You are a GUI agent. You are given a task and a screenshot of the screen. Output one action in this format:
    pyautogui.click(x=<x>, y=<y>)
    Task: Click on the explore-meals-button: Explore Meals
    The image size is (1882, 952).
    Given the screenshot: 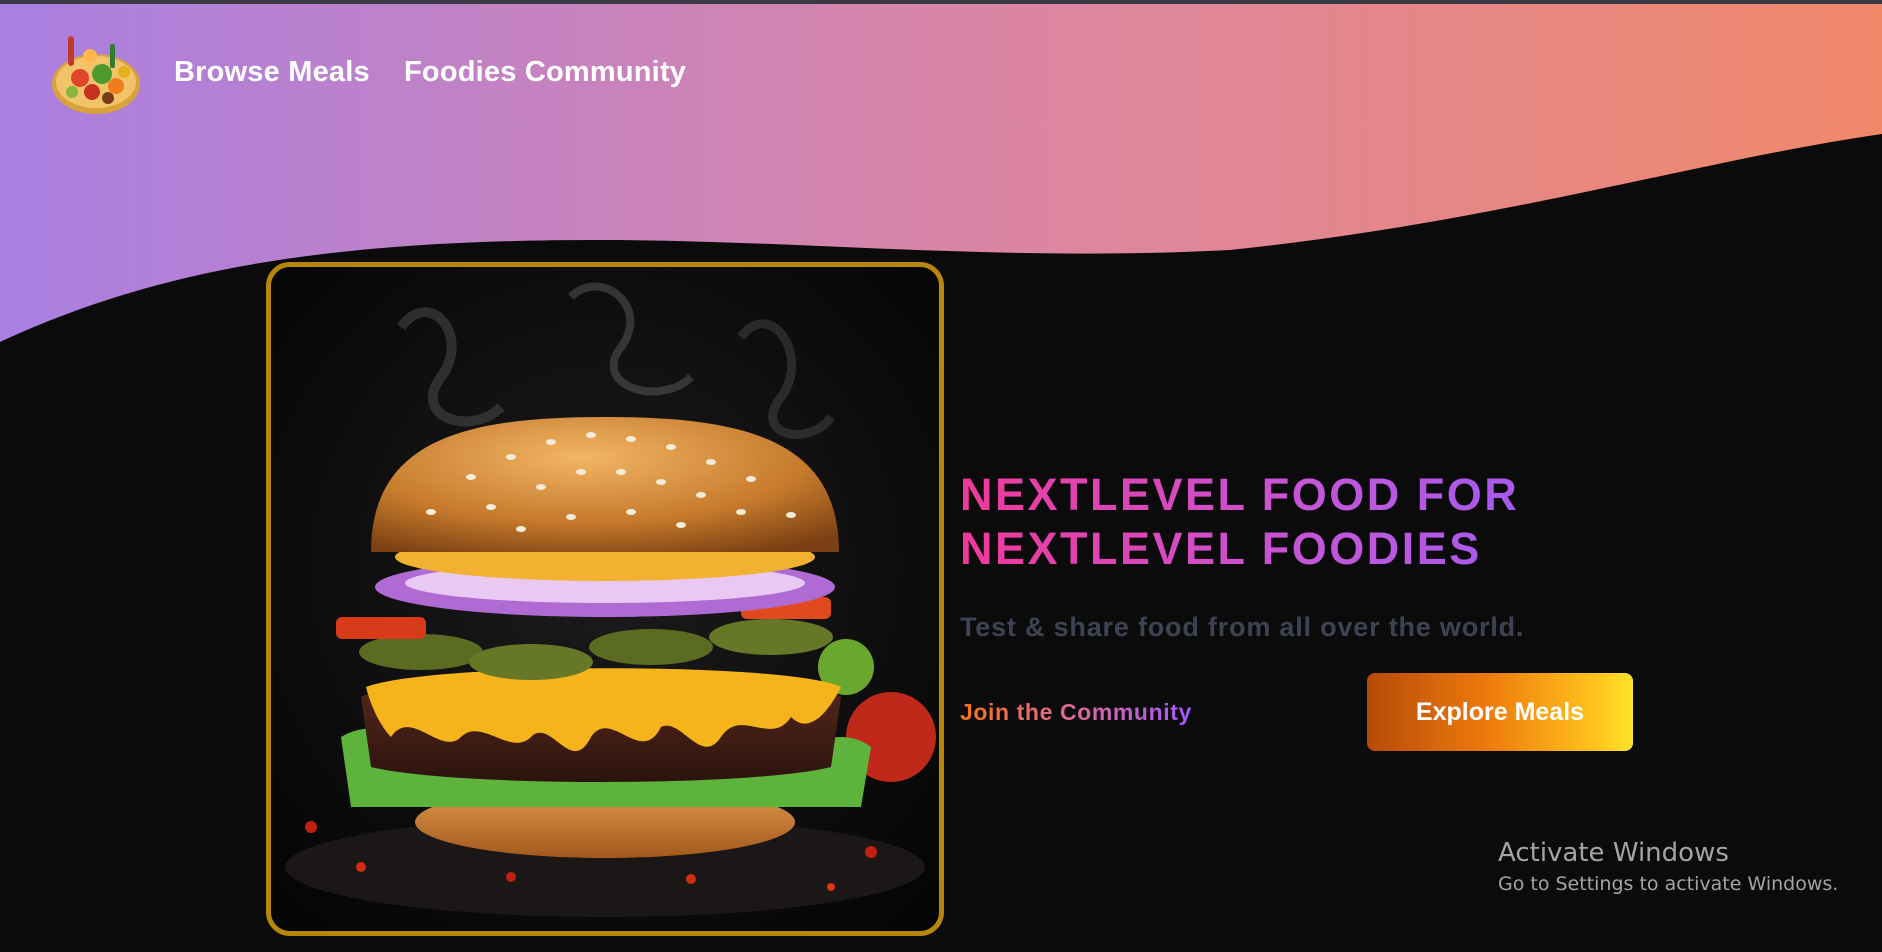 What is the action you would take?
    pyautogui.click(x=1500, y=712)
    